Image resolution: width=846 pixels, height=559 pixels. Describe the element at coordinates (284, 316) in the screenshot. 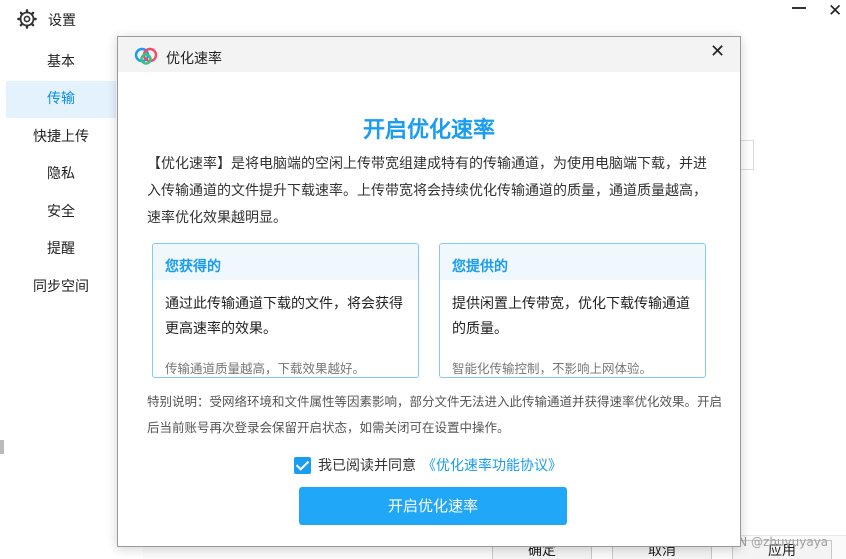

I see `card-body: 通过此传输通道下载的文件，将会获得更高速率的效果。` at that location.